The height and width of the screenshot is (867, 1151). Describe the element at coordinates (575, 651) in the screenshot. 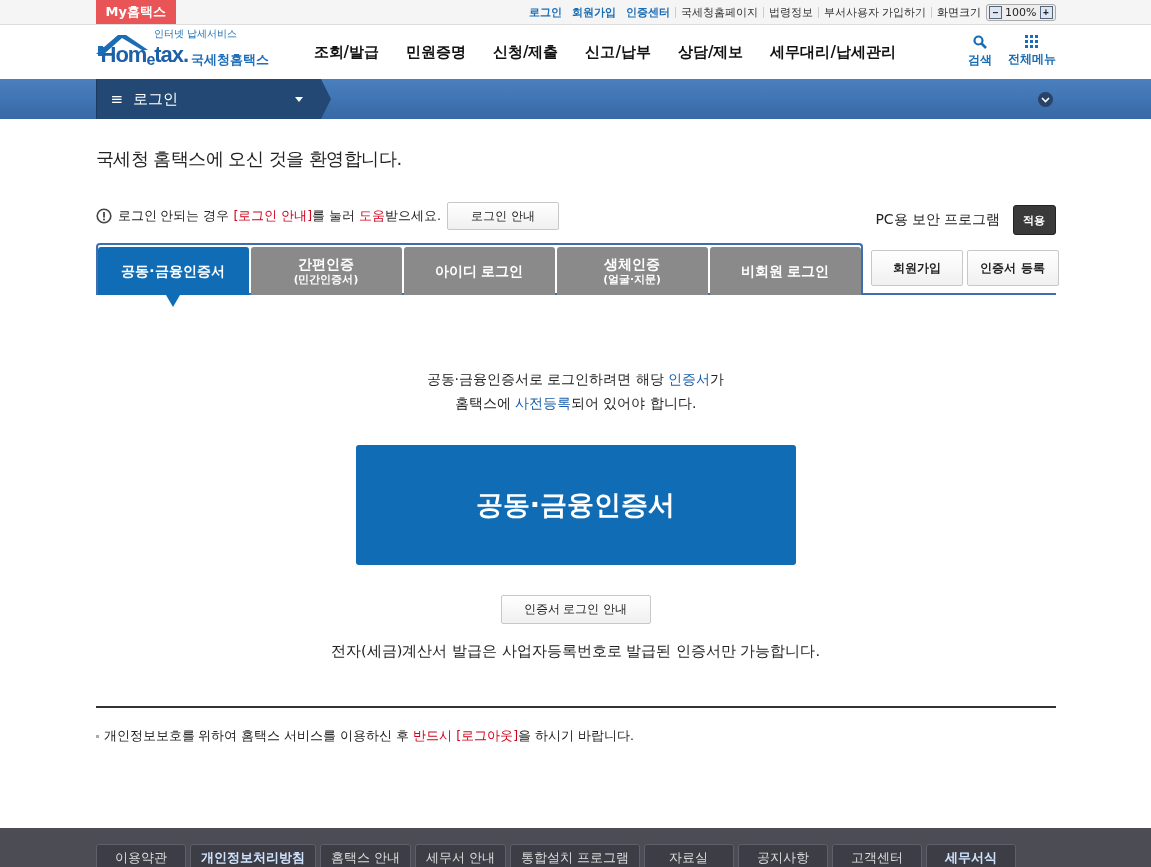

I see `invoice-note: 전자(세금)계산서 발급은 사업자등록번호로 발급된 인증서만 가능합니다.` at that location.